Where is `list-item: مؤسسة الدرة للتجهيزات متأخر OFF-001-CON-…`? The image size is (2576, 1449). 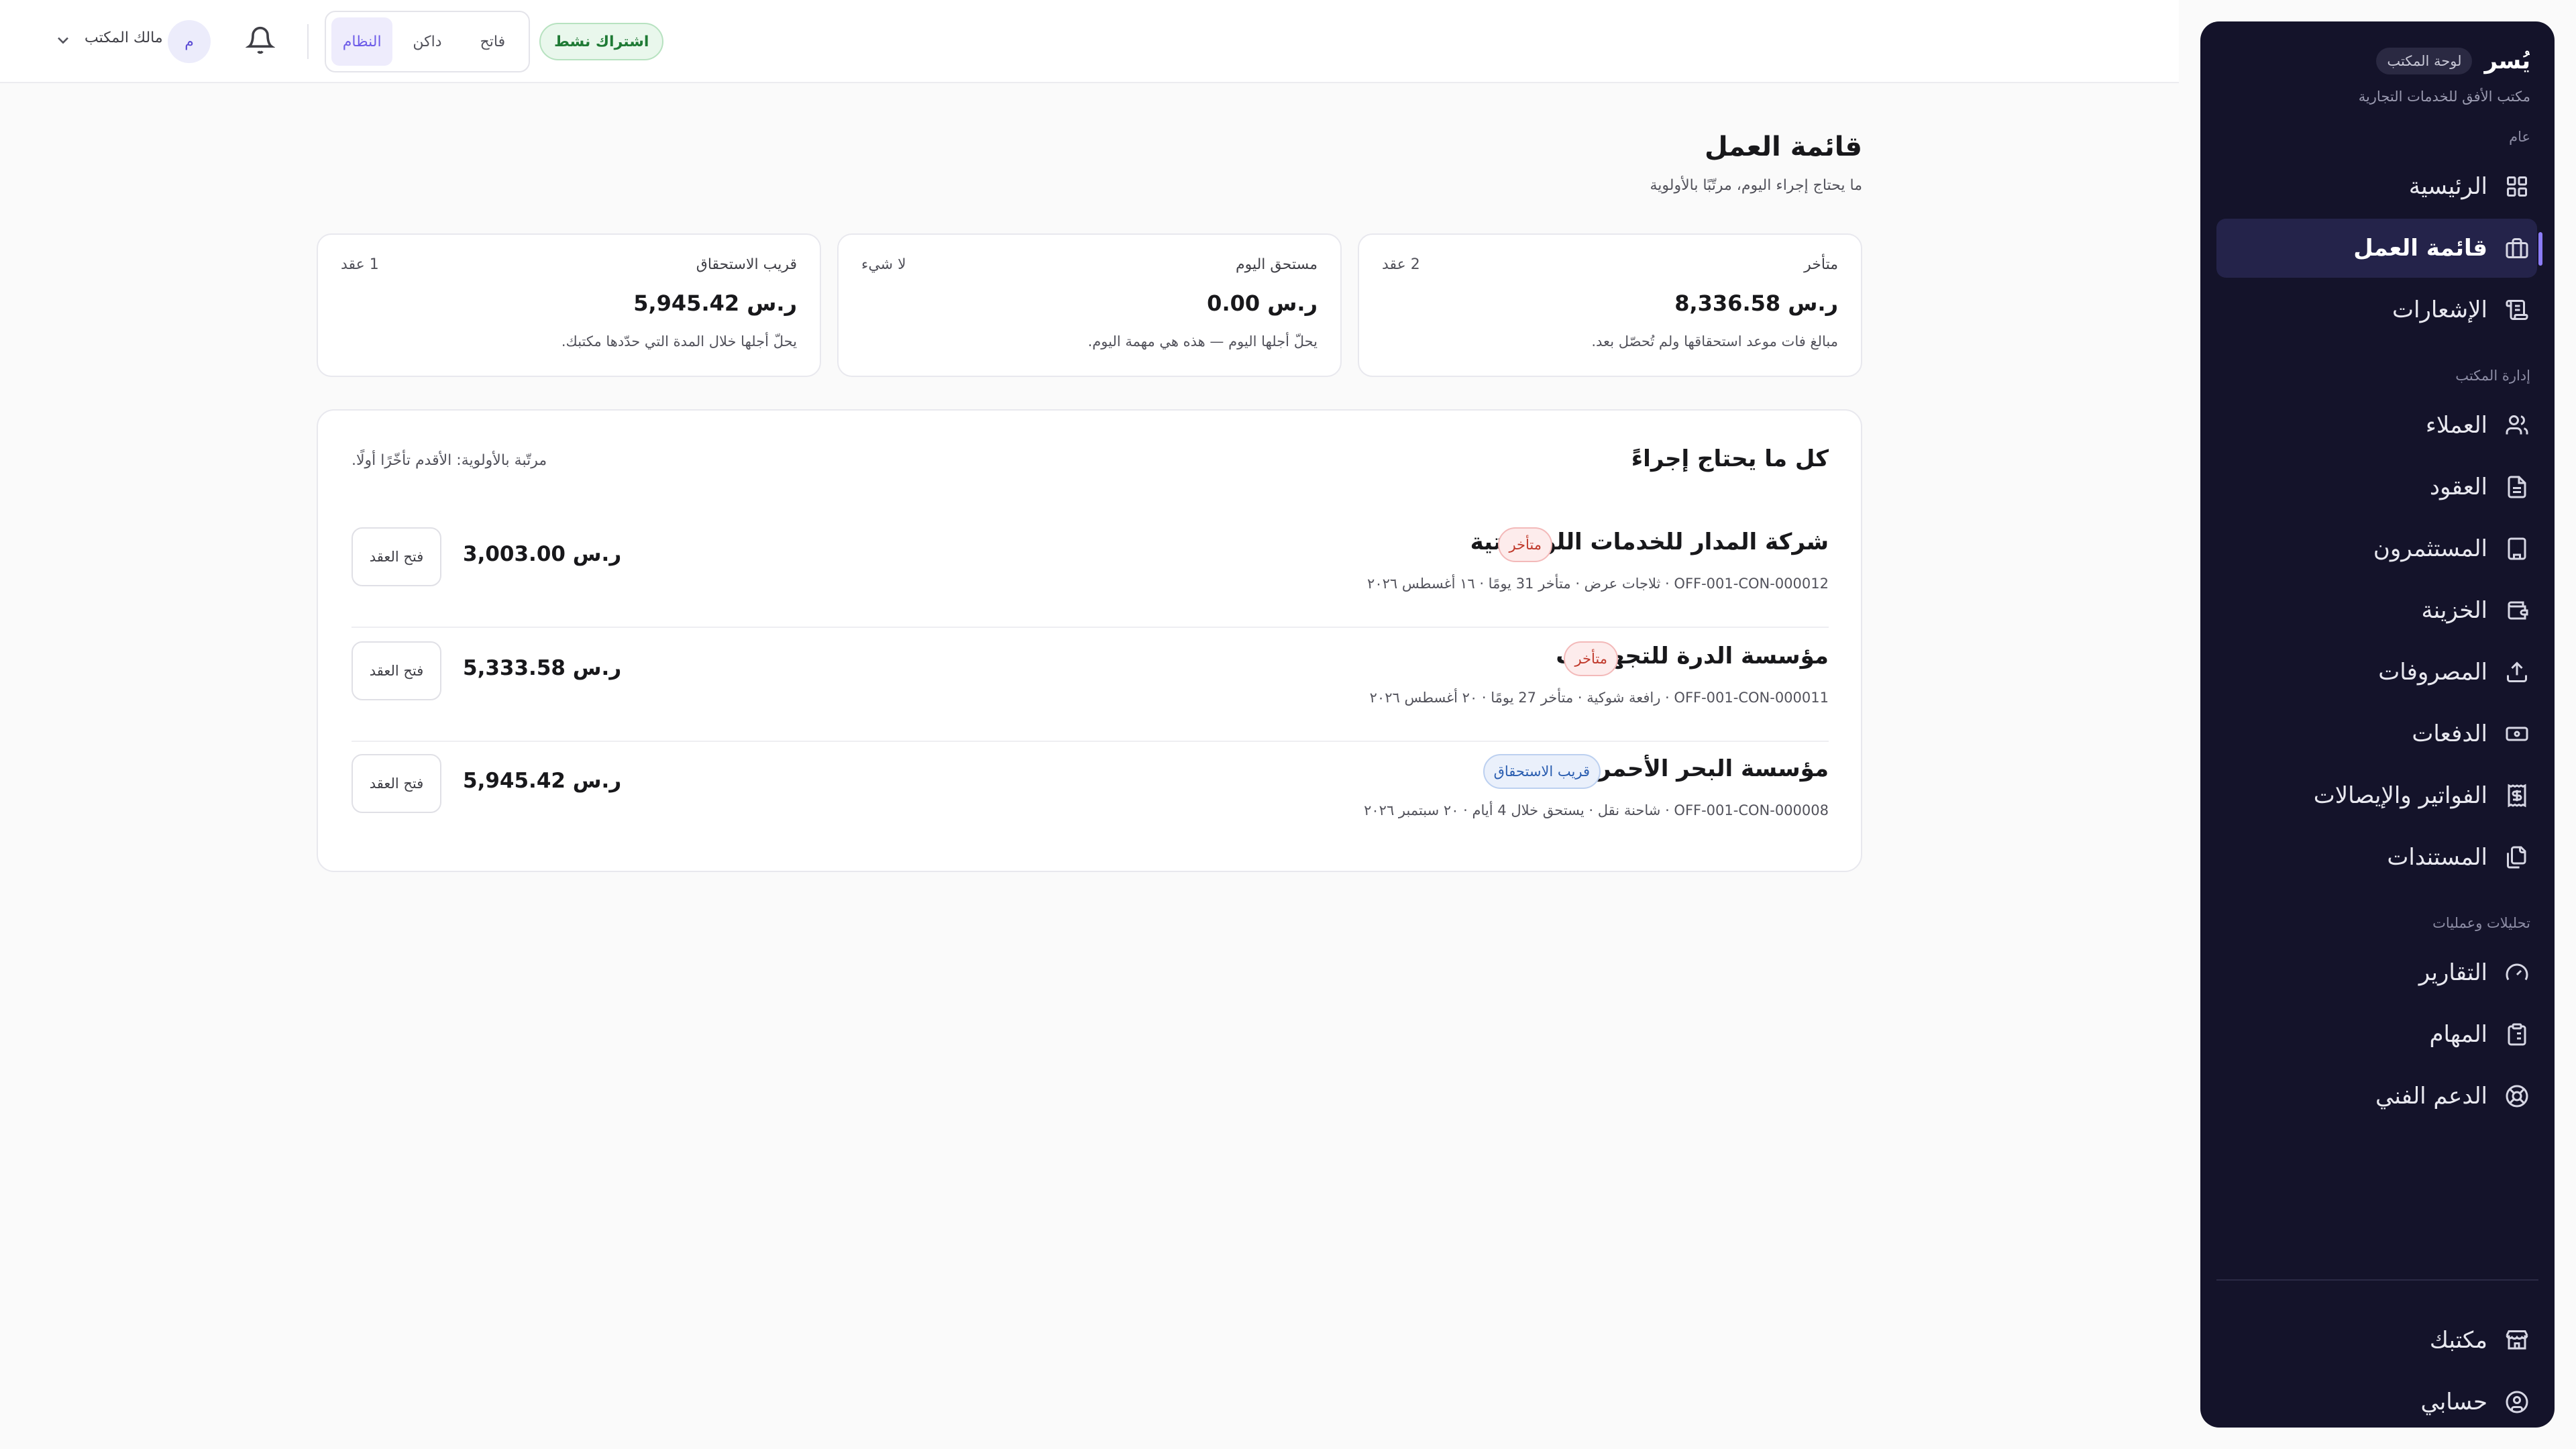 list-item: مؤسسة الدرة للتجهيزات متأخر OFF-001-CON-… is located at coordinates (1090, 685).